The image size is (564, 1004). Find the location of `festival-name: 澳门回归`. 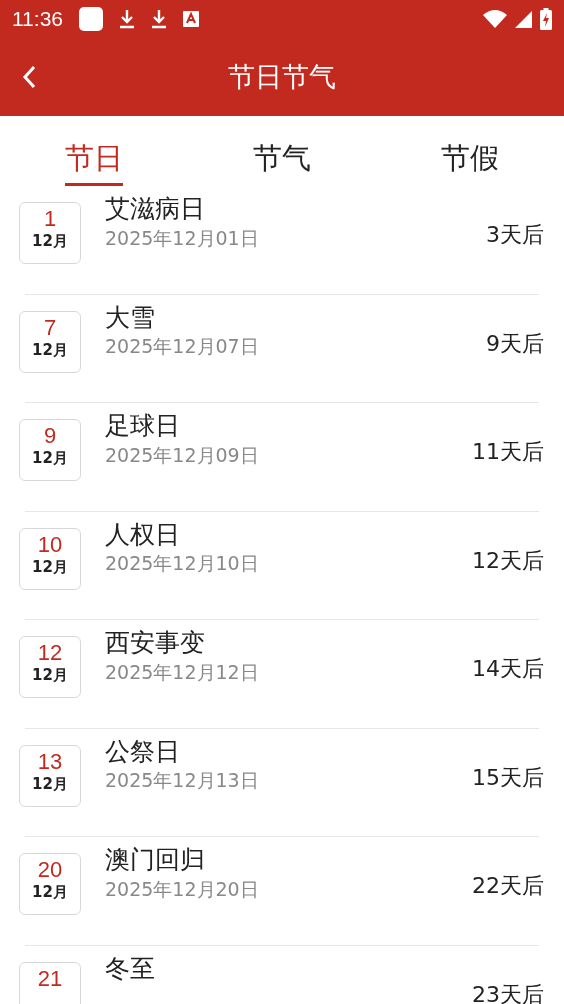

festival-name: 澳门回归 is located at coordinates (155, 860).